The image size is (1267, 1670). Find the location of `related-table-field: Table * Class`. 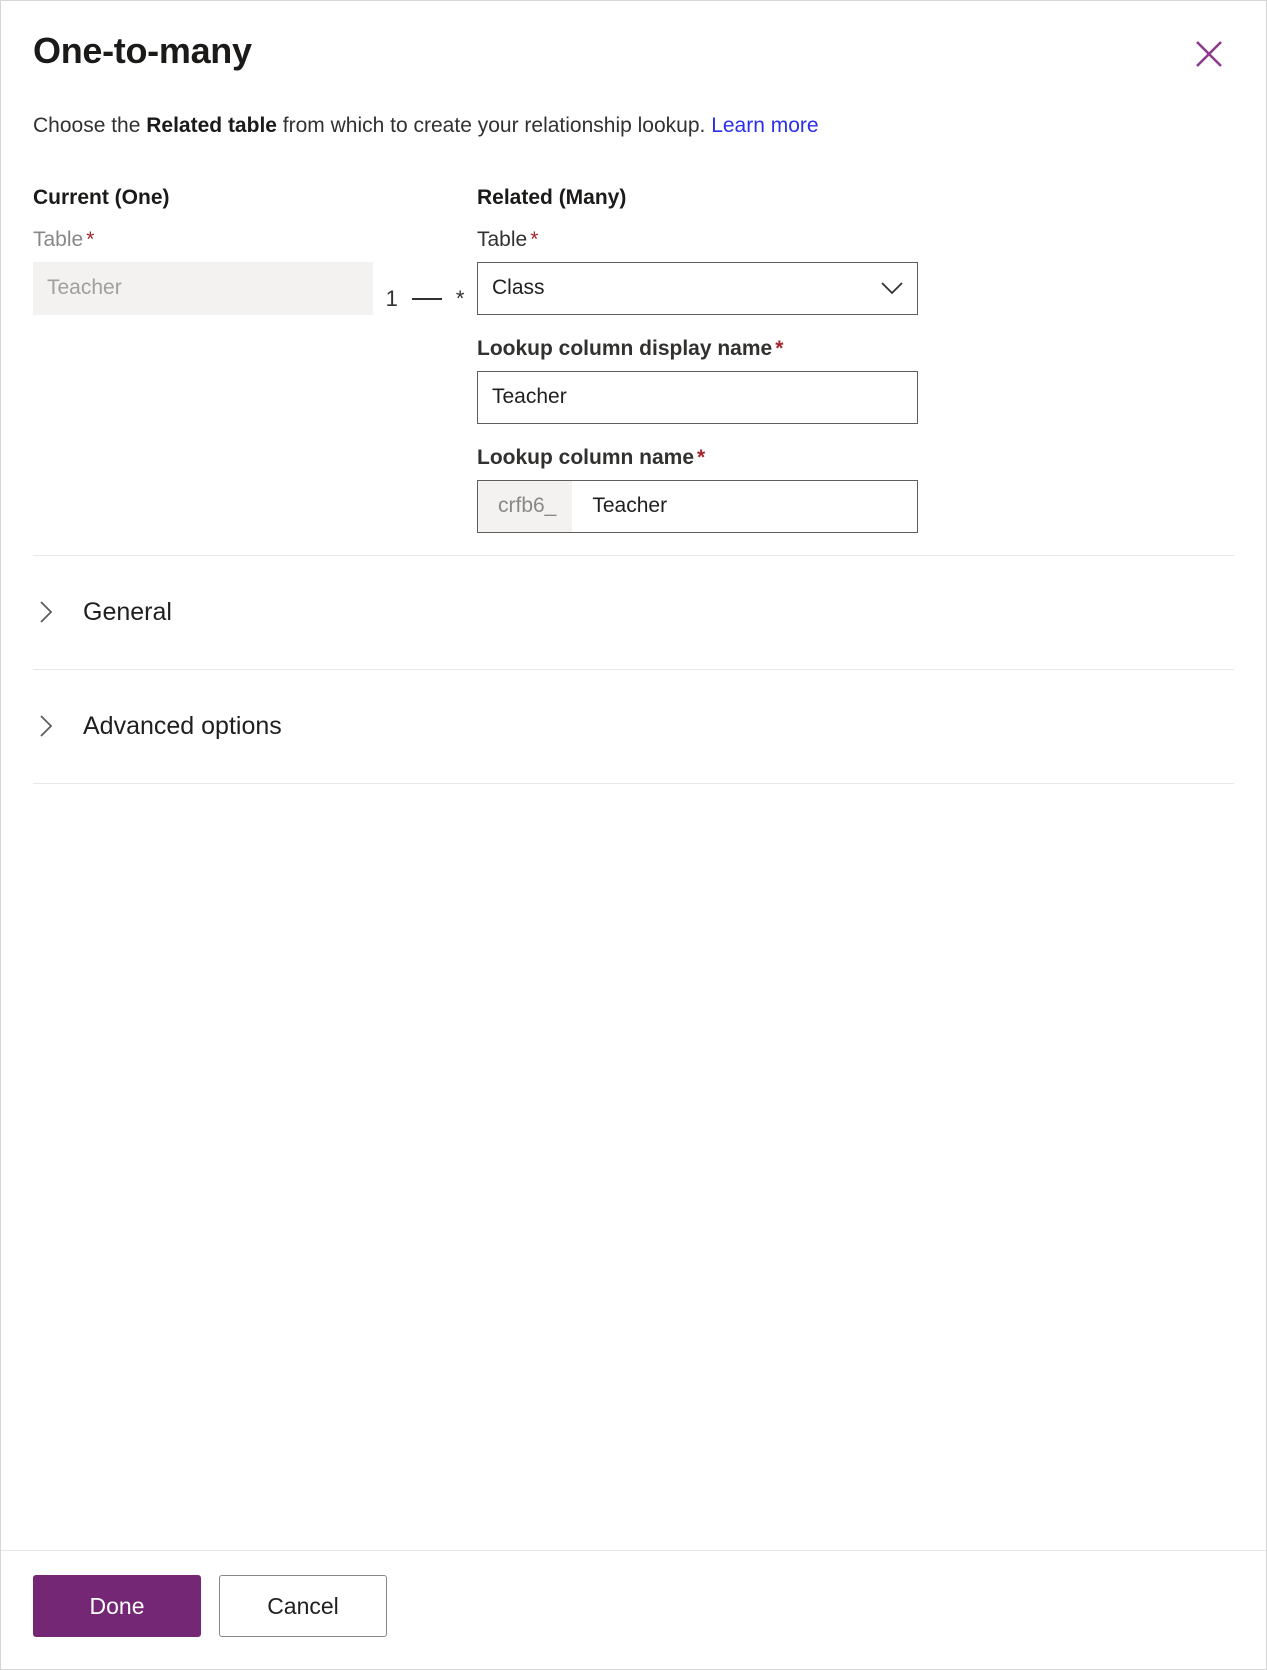

related-table-field: Table * Class is located at coordinates (697, 271).